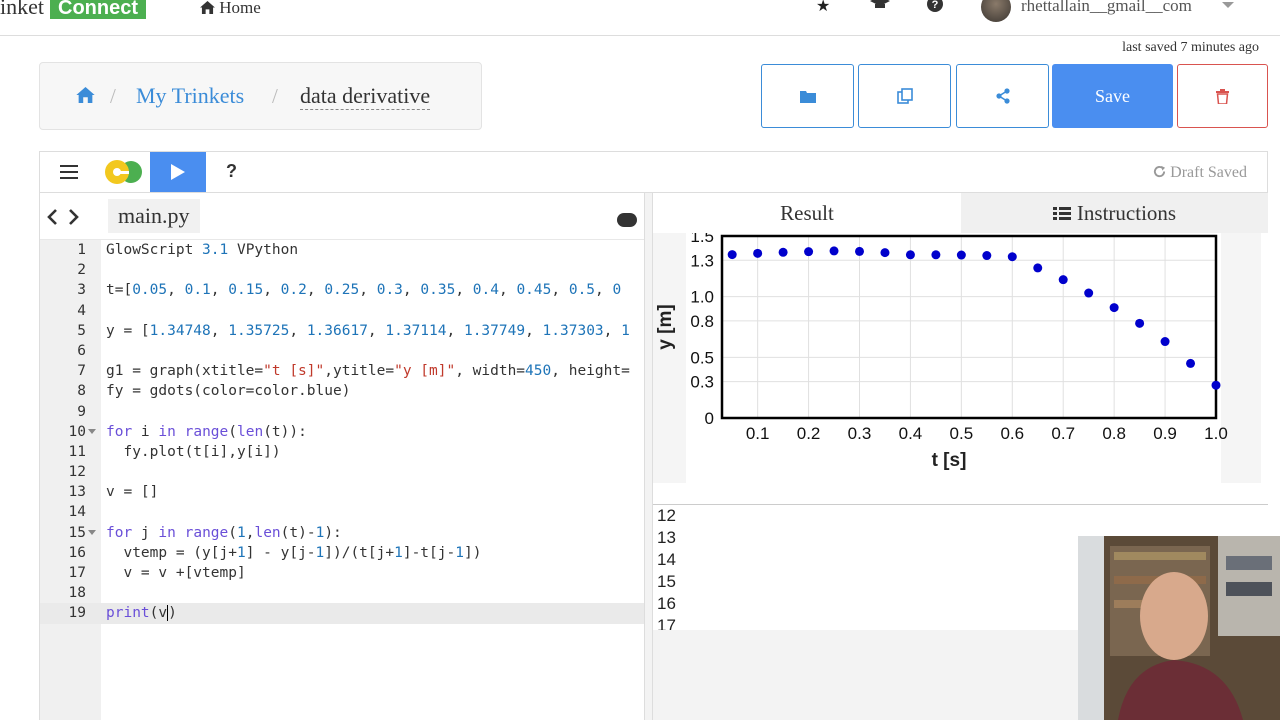 This screenshot has height=720, width=1280. Describe the element at coordinates (342, 311) in the screenshot. I see `code-line: 4` at that location.